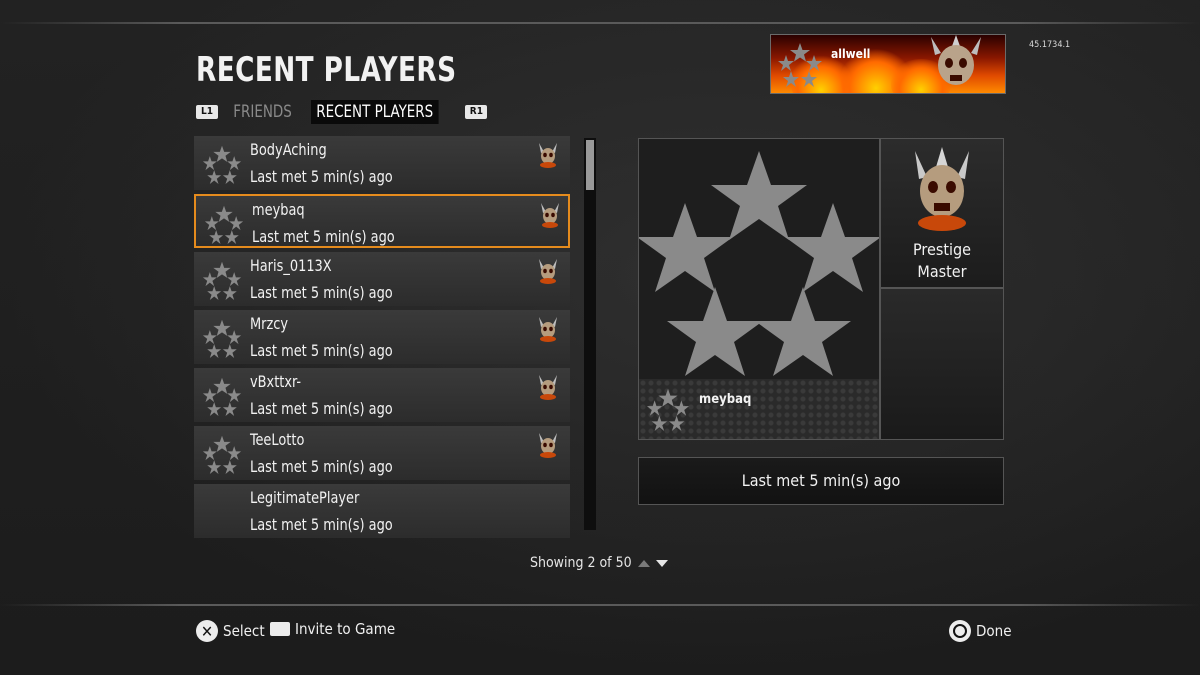 This screenshot has height=675, width=1200. What do you see at coordinates (382, 163) in the screenshot?
I see `player-row: BodyAching Last met 5 min(s) ago` at bounding box center [382, 163].